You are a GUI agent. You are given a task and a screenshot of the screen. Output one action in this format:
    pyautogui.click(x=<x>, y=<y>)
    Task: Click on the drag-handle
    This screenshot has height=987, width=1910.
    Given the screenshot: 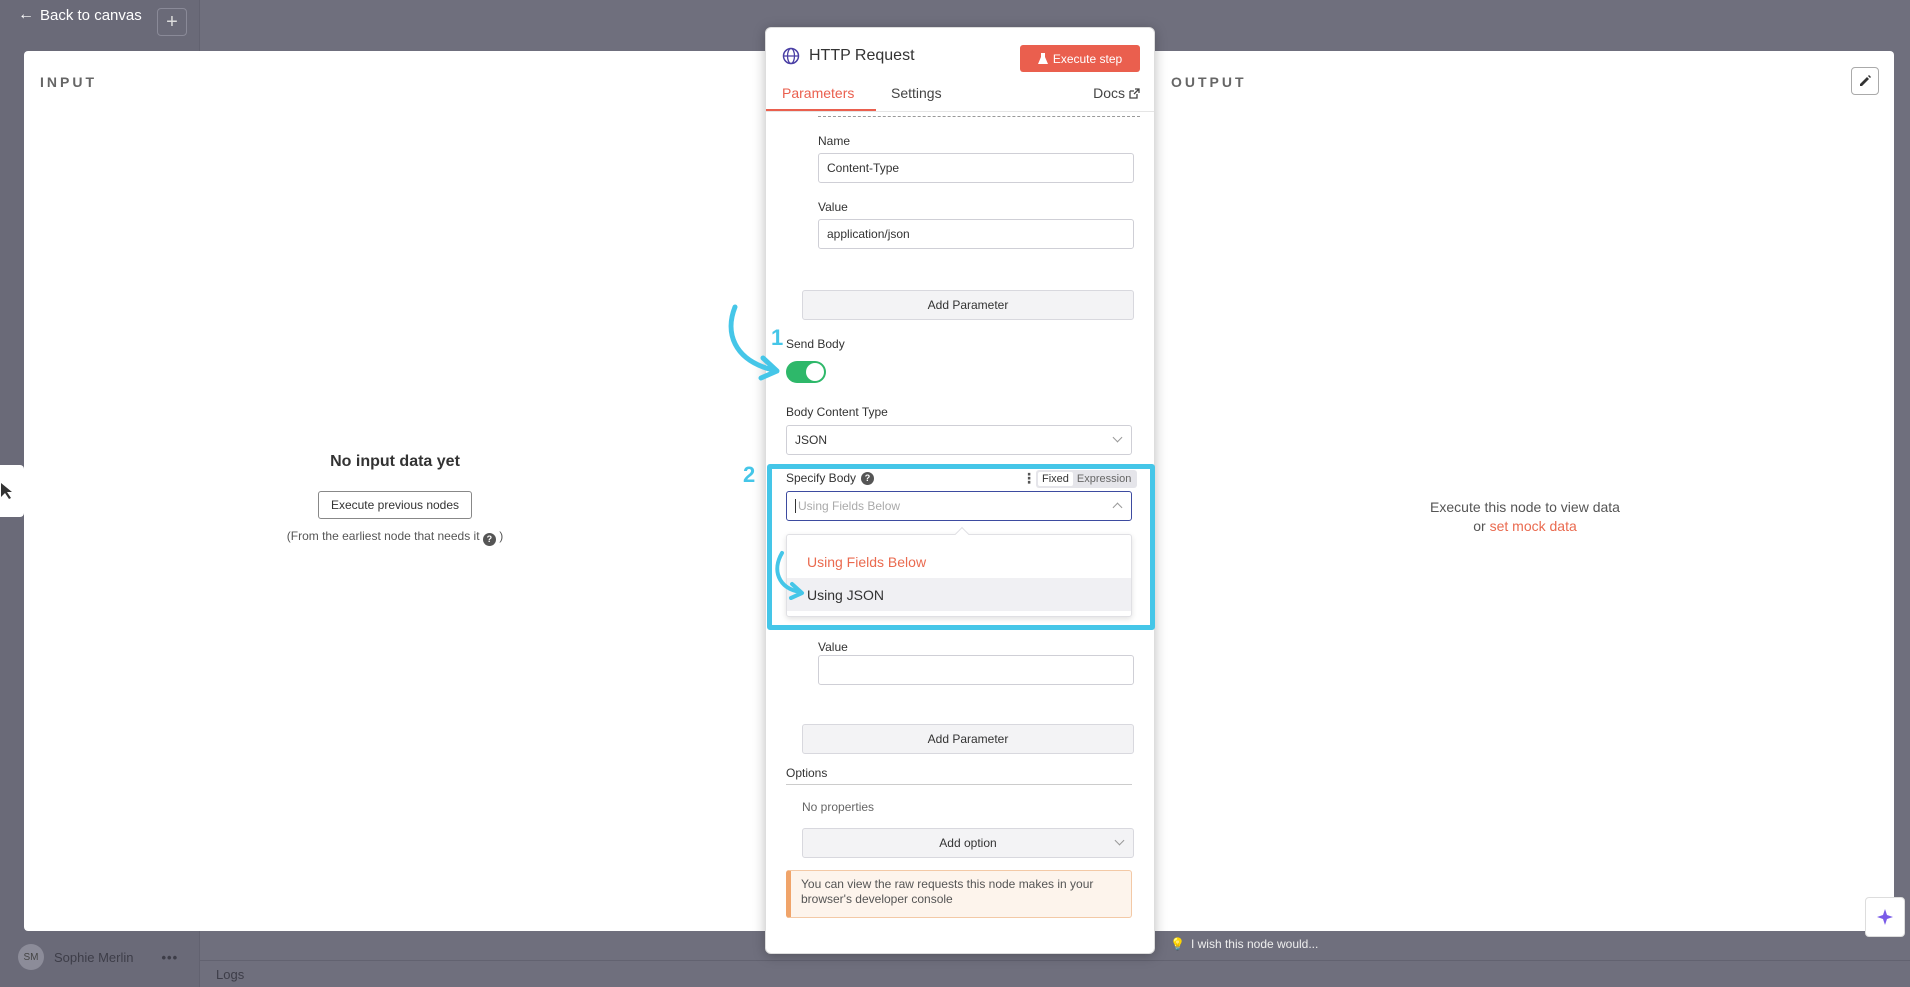 What is the action you would take?
    pyautogui.click(x=12, y=491)
    